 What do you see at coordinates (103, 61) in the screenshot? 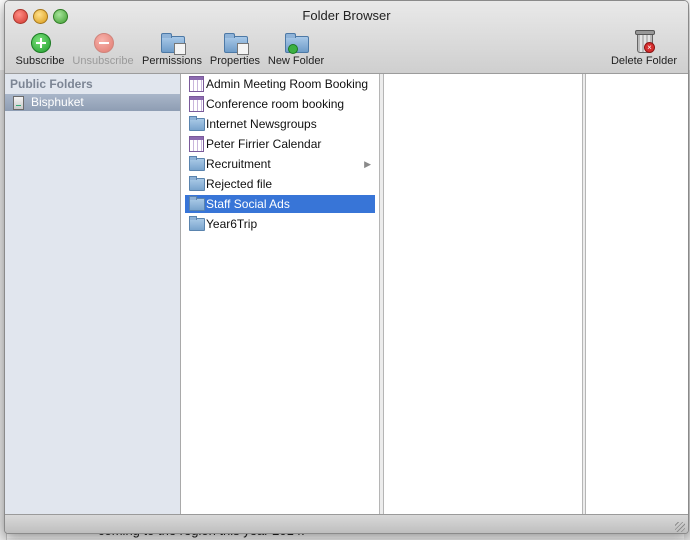
I see `unsubscribe-label: Unsubscribe` at bounding box center [103, 61].